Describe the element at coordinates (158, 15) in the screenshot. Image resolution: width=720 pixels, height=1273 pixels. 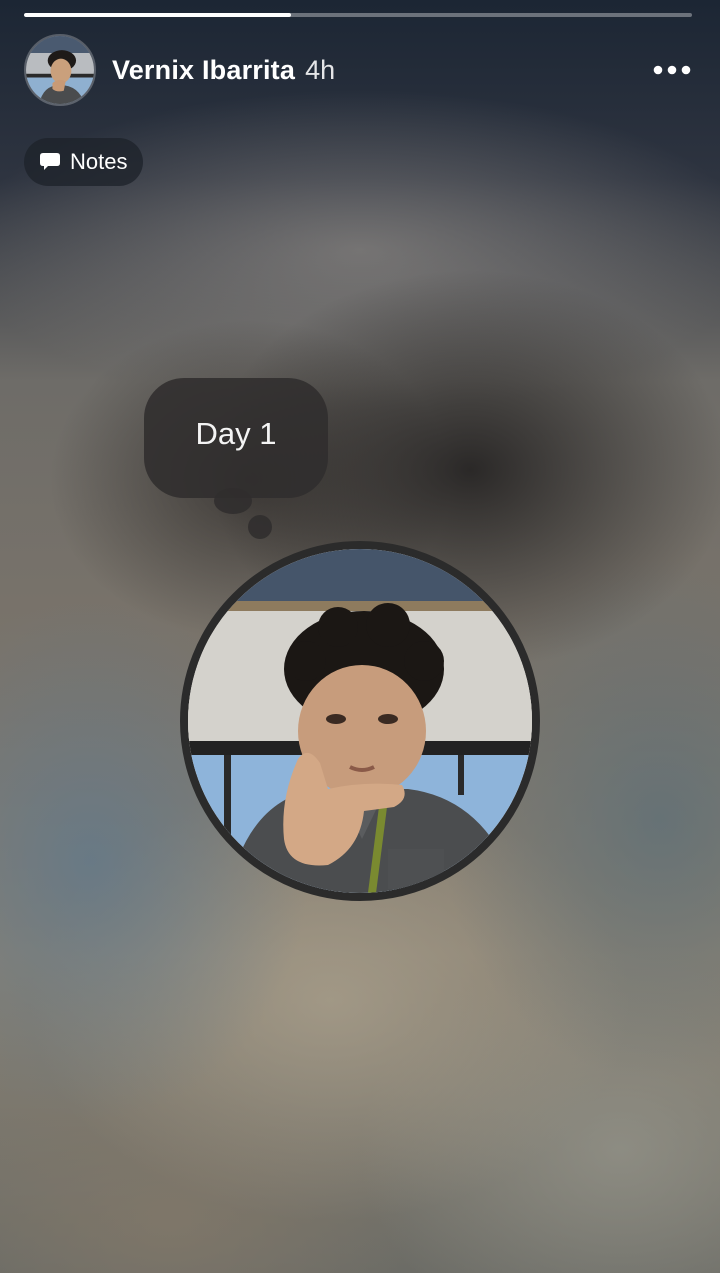
I see `story-progress-fill` at that location.